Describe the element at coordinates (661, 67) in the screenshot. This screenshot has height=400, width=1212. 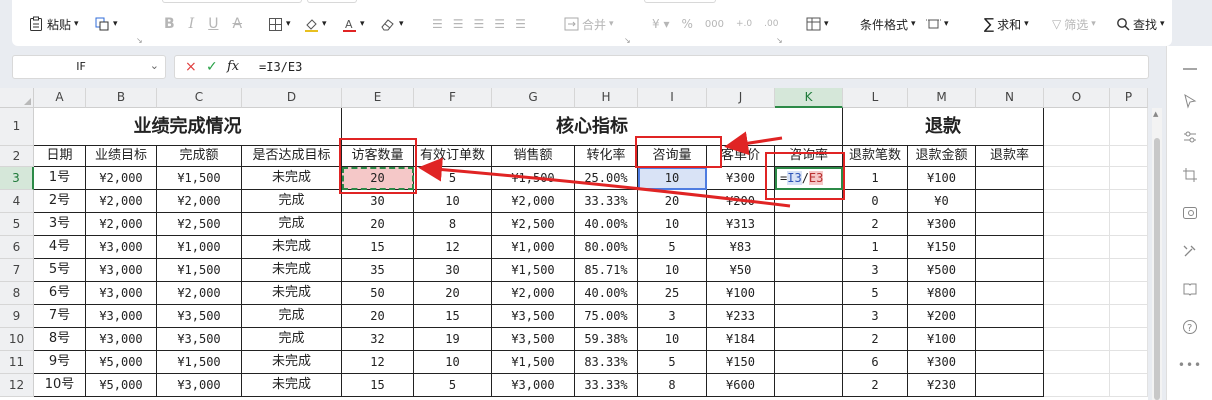
I see `formula-bar: × ✓ fx =I3/E3` at that location.